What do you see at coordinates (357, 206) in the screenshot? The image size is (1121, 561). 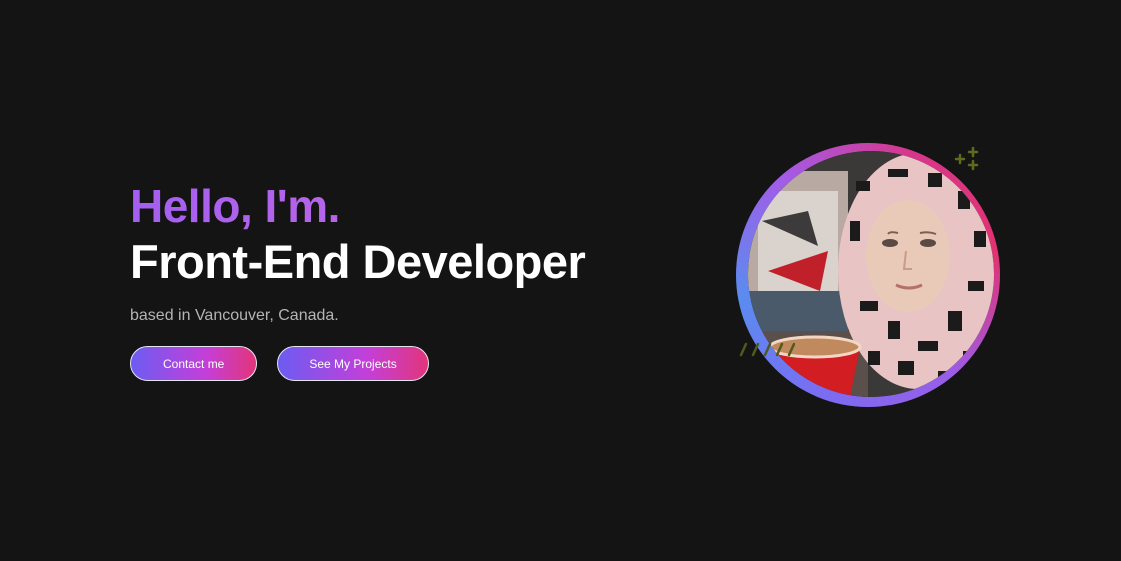 I see `greeting-heading: Hello, I'm.` at bounding box center [357, 206].